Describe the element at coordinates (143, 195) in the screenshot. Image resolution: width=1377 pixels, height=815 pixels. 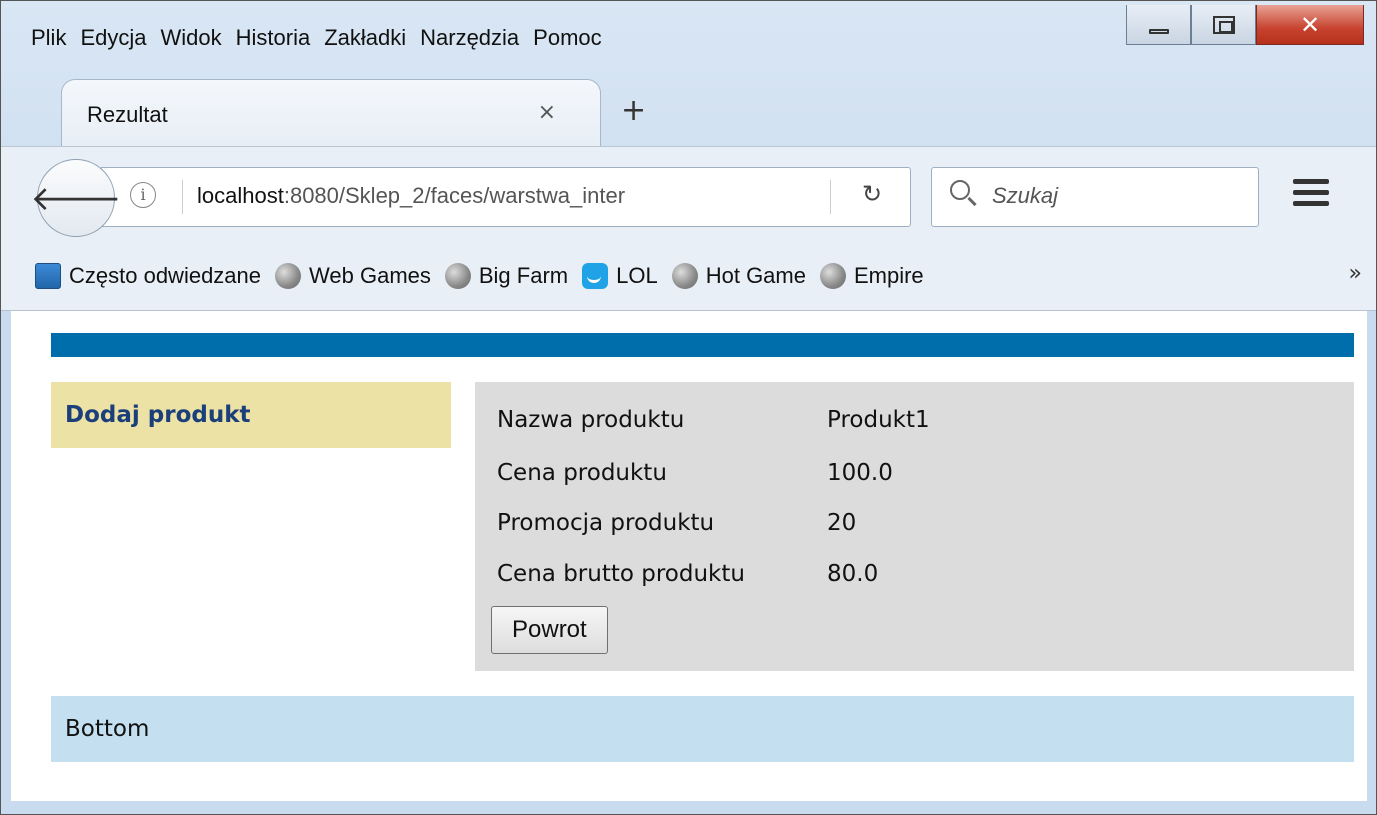
I see `info-icon: i` at that location.